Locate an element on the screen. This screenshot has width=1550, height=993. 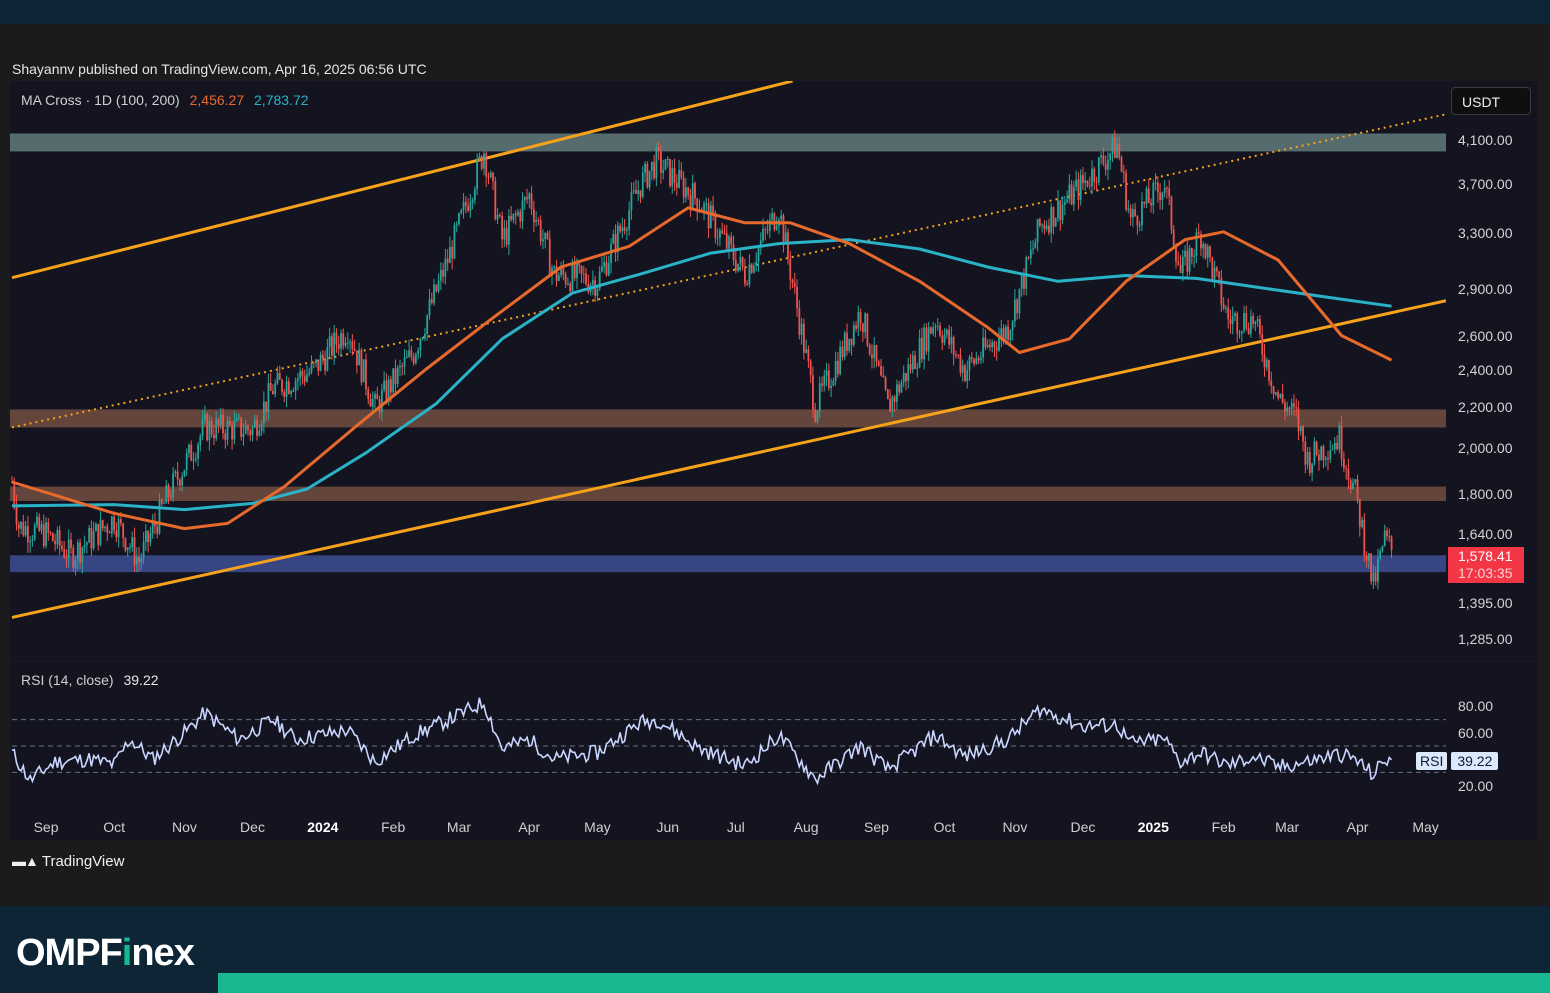
tradingview-logo: ▬▲ TradingView is located at coordinates (68, 861).